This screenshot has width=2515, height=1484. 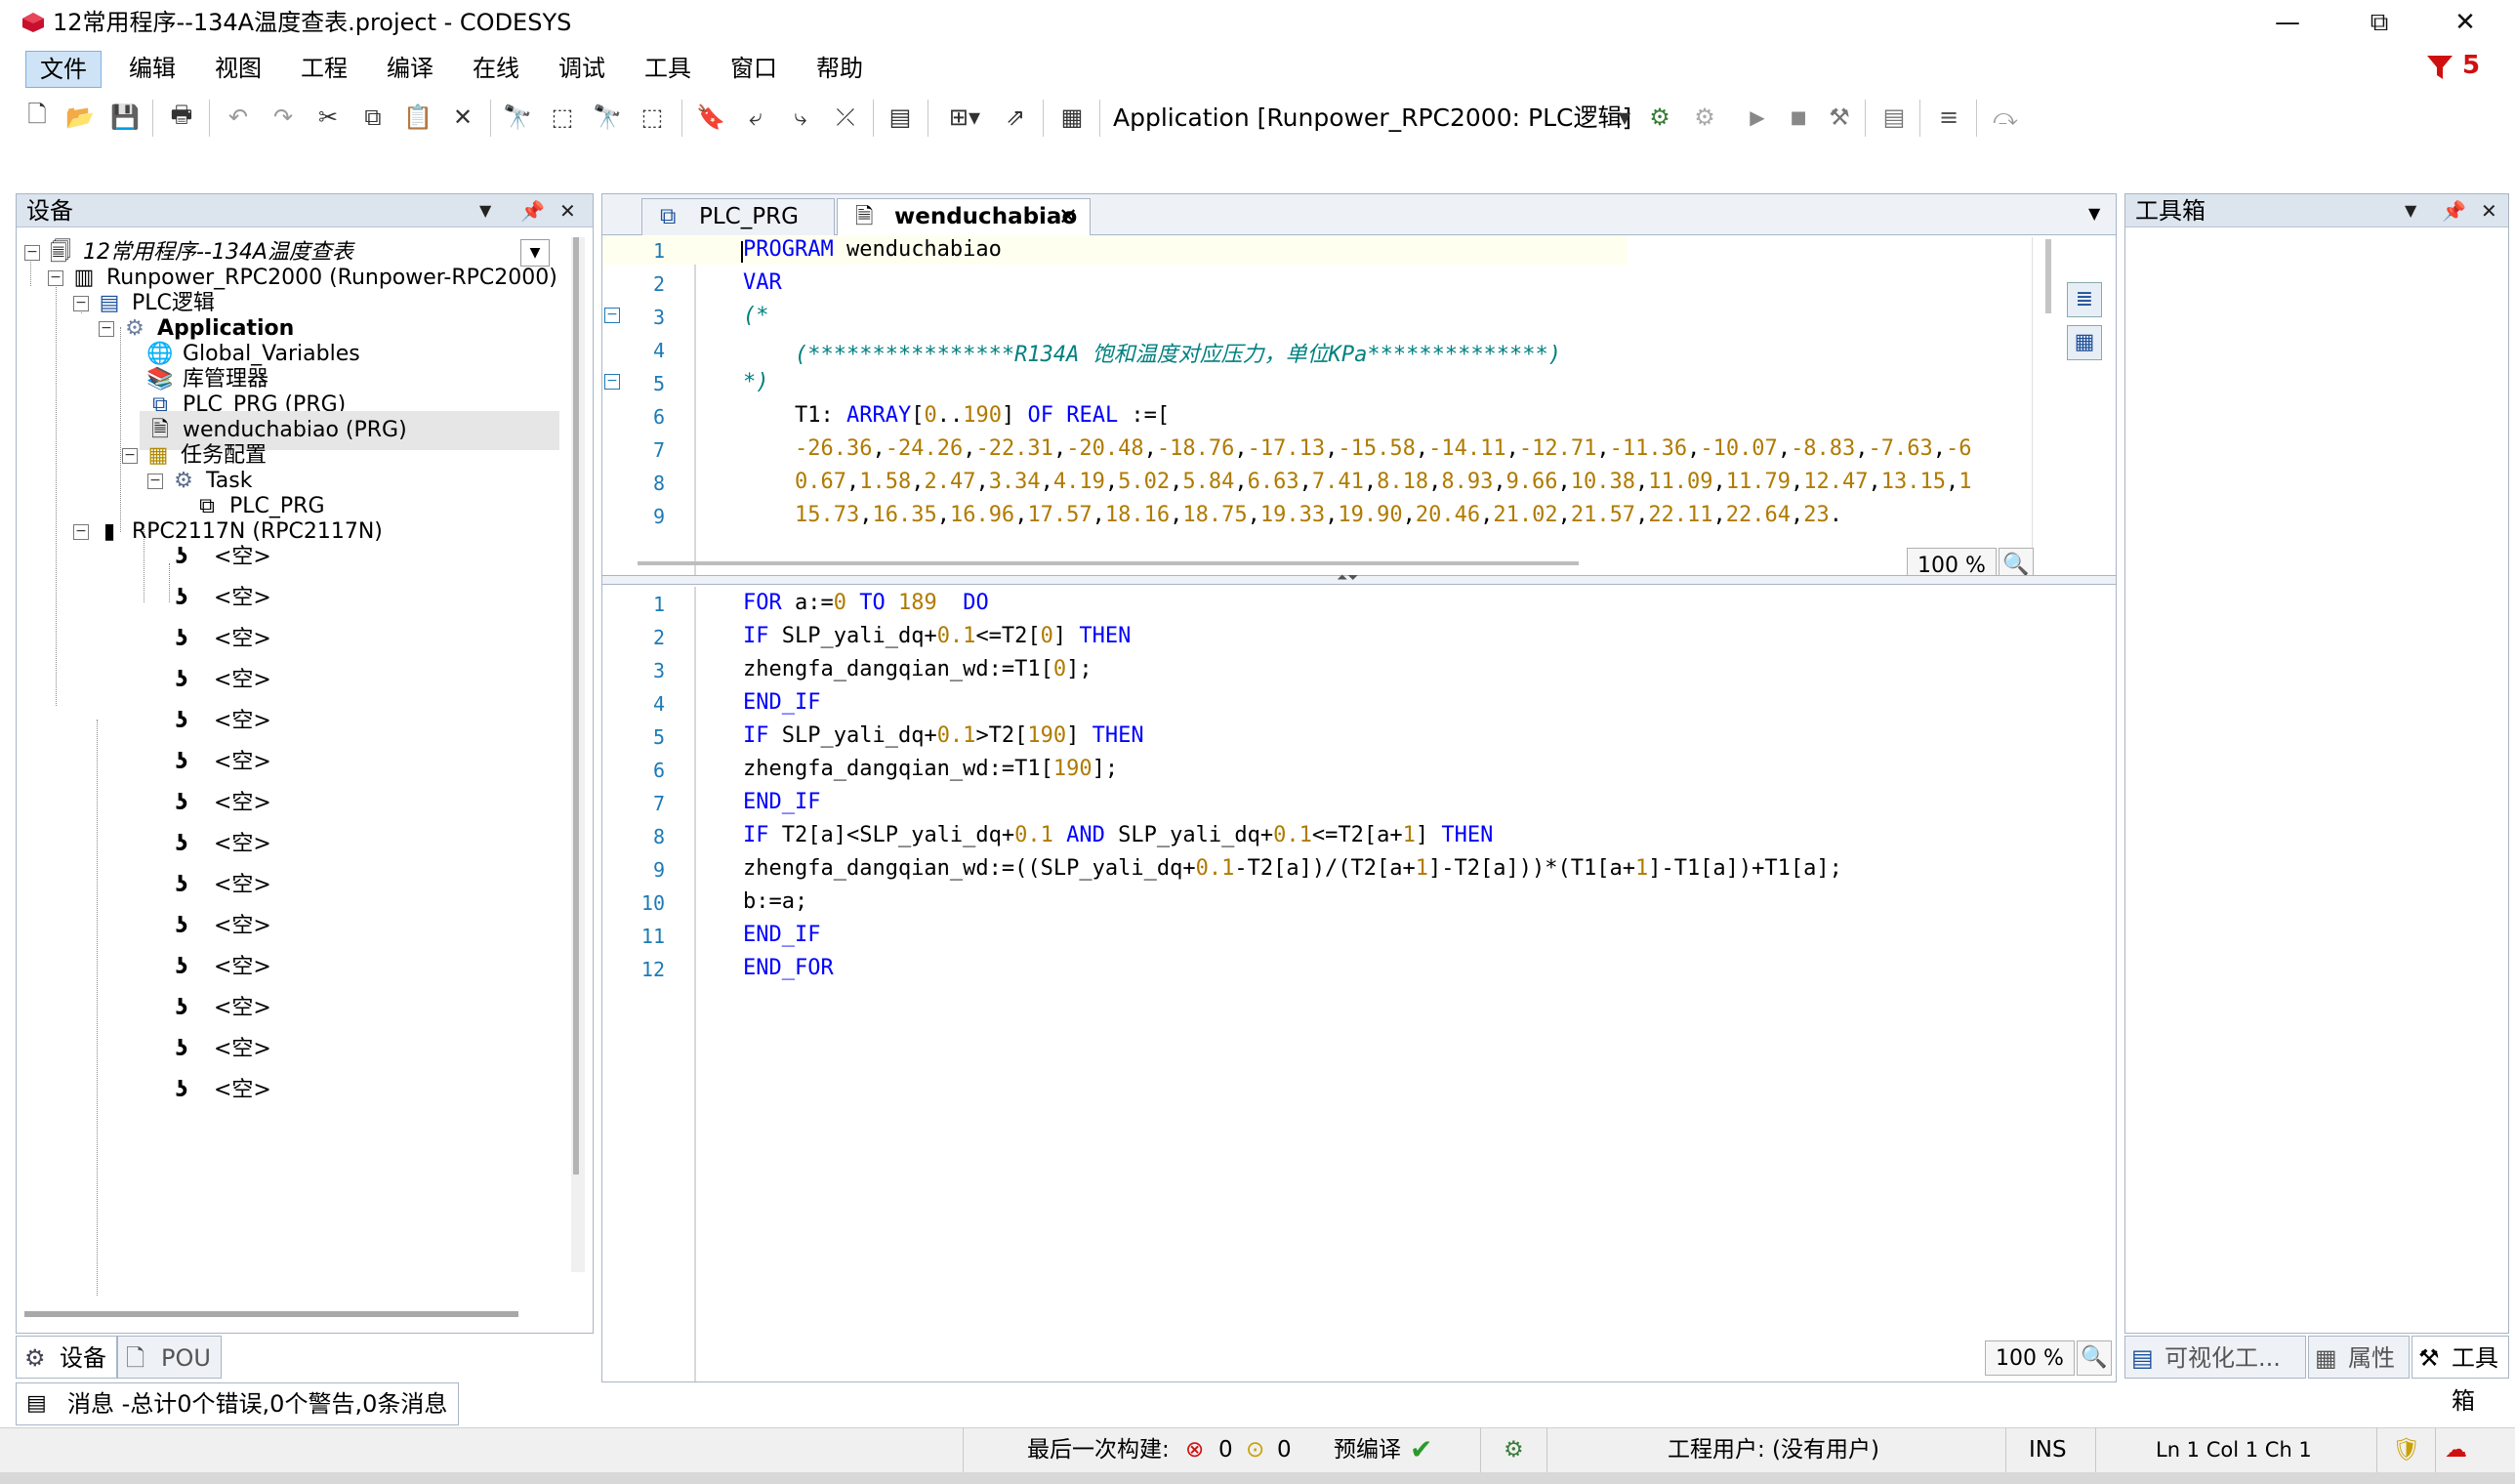 What do you see at coordinates (944, 736) in the screenshot?
I see `code-line: IF SLP_yali_dq+0.1>T2[190] THEN` at bounding box center [944, 736].